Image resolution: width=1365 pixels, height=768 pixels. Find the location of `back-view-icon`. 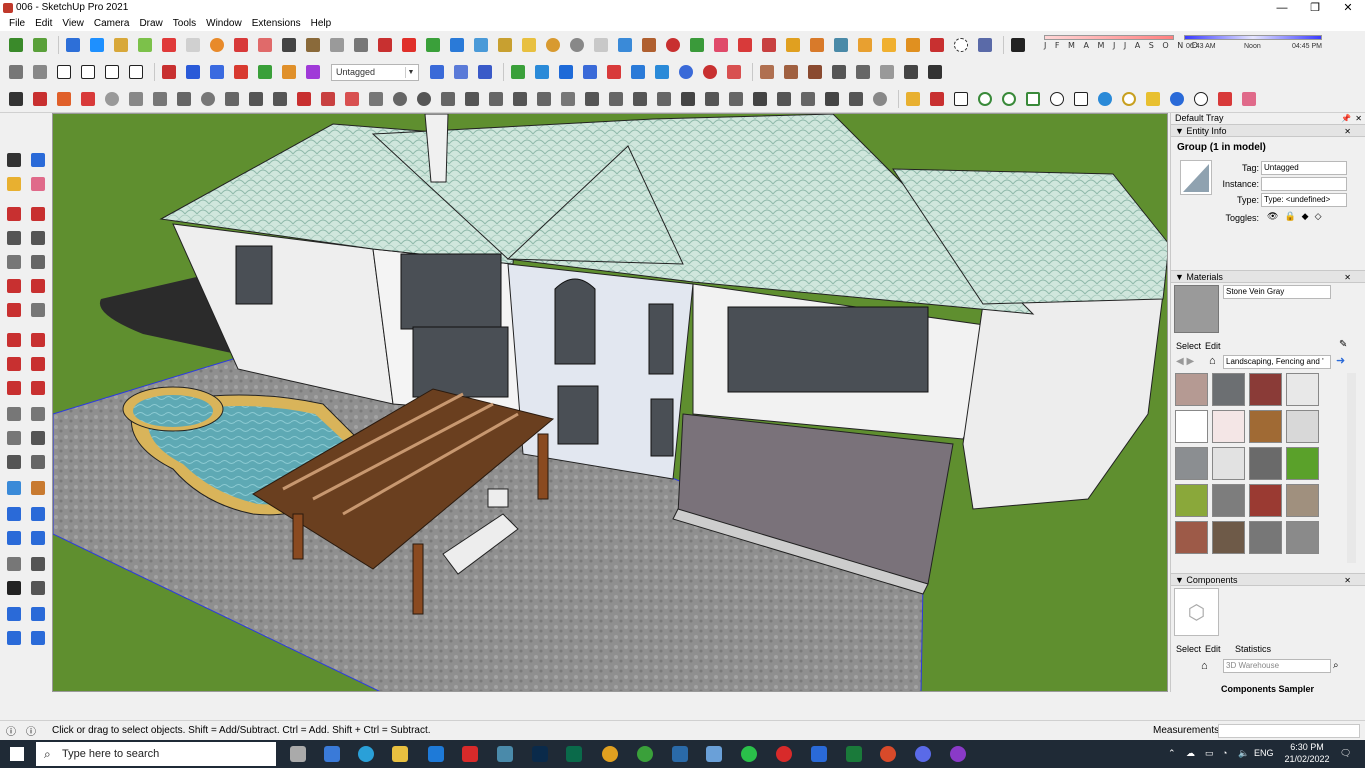

back-view-icon is located at coordinates (112, 72).